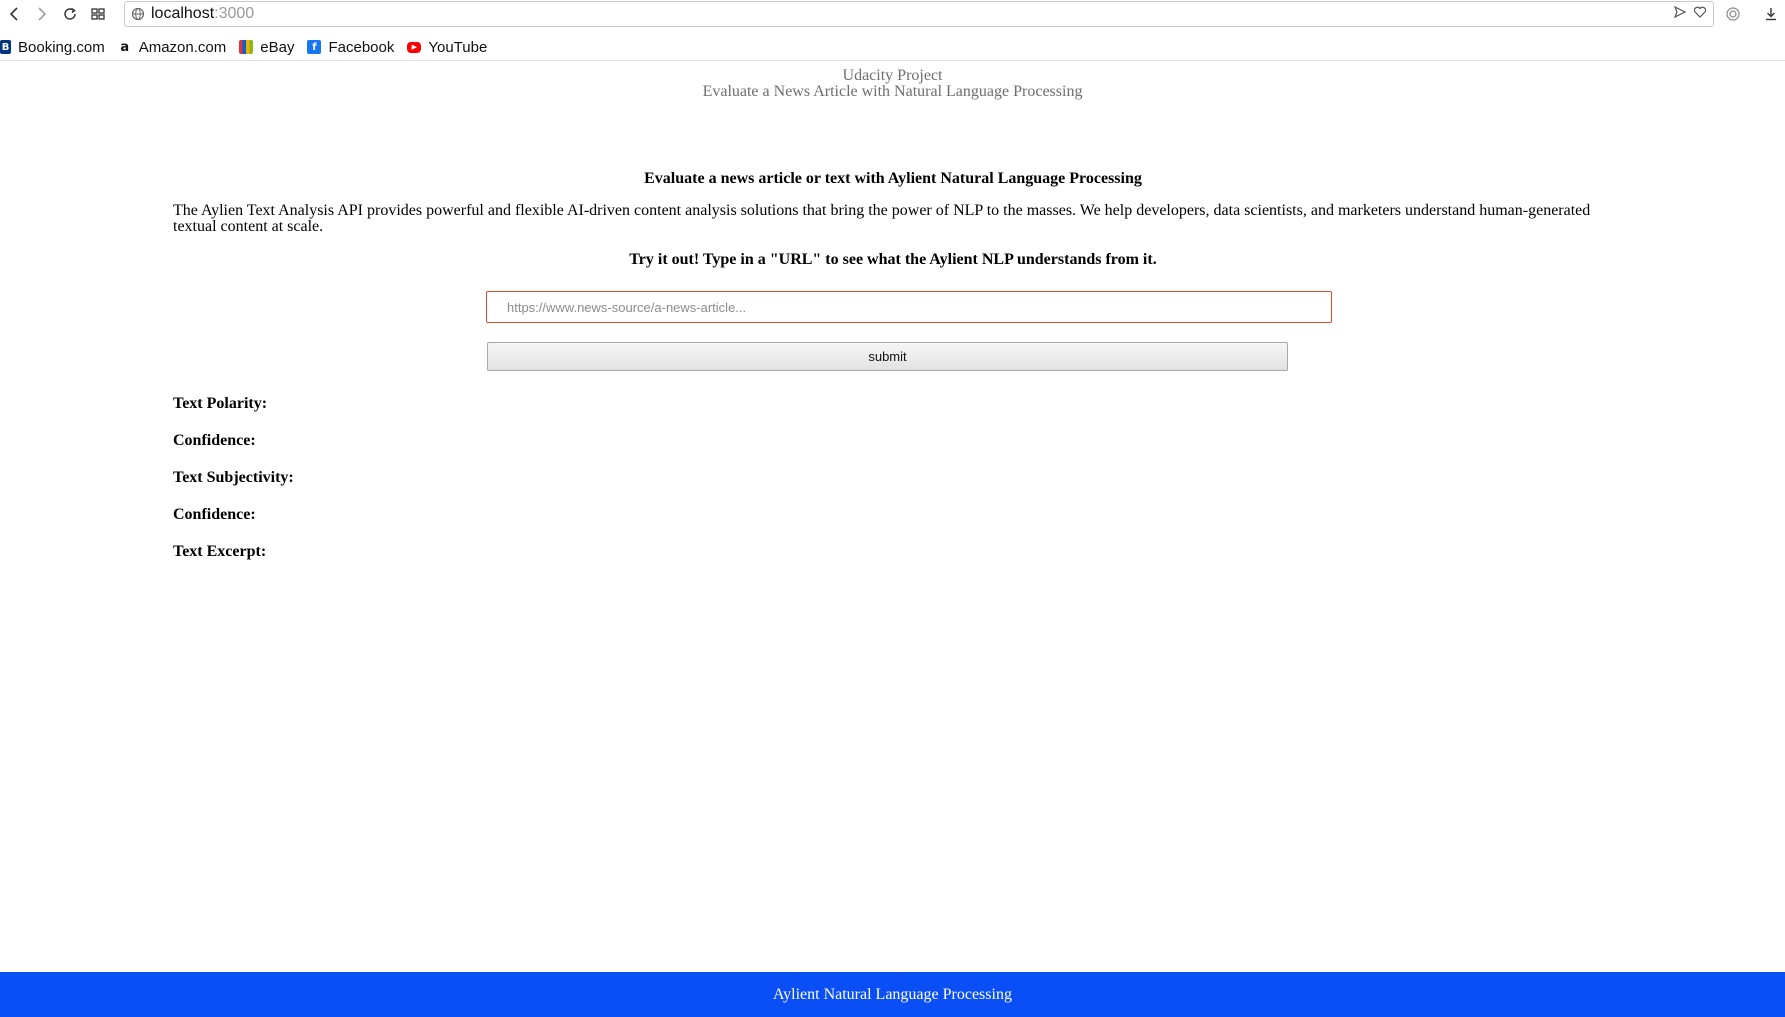 This screenshot has height=1017, width=1785. I want to click on ebay-icon, so click(246, 47).